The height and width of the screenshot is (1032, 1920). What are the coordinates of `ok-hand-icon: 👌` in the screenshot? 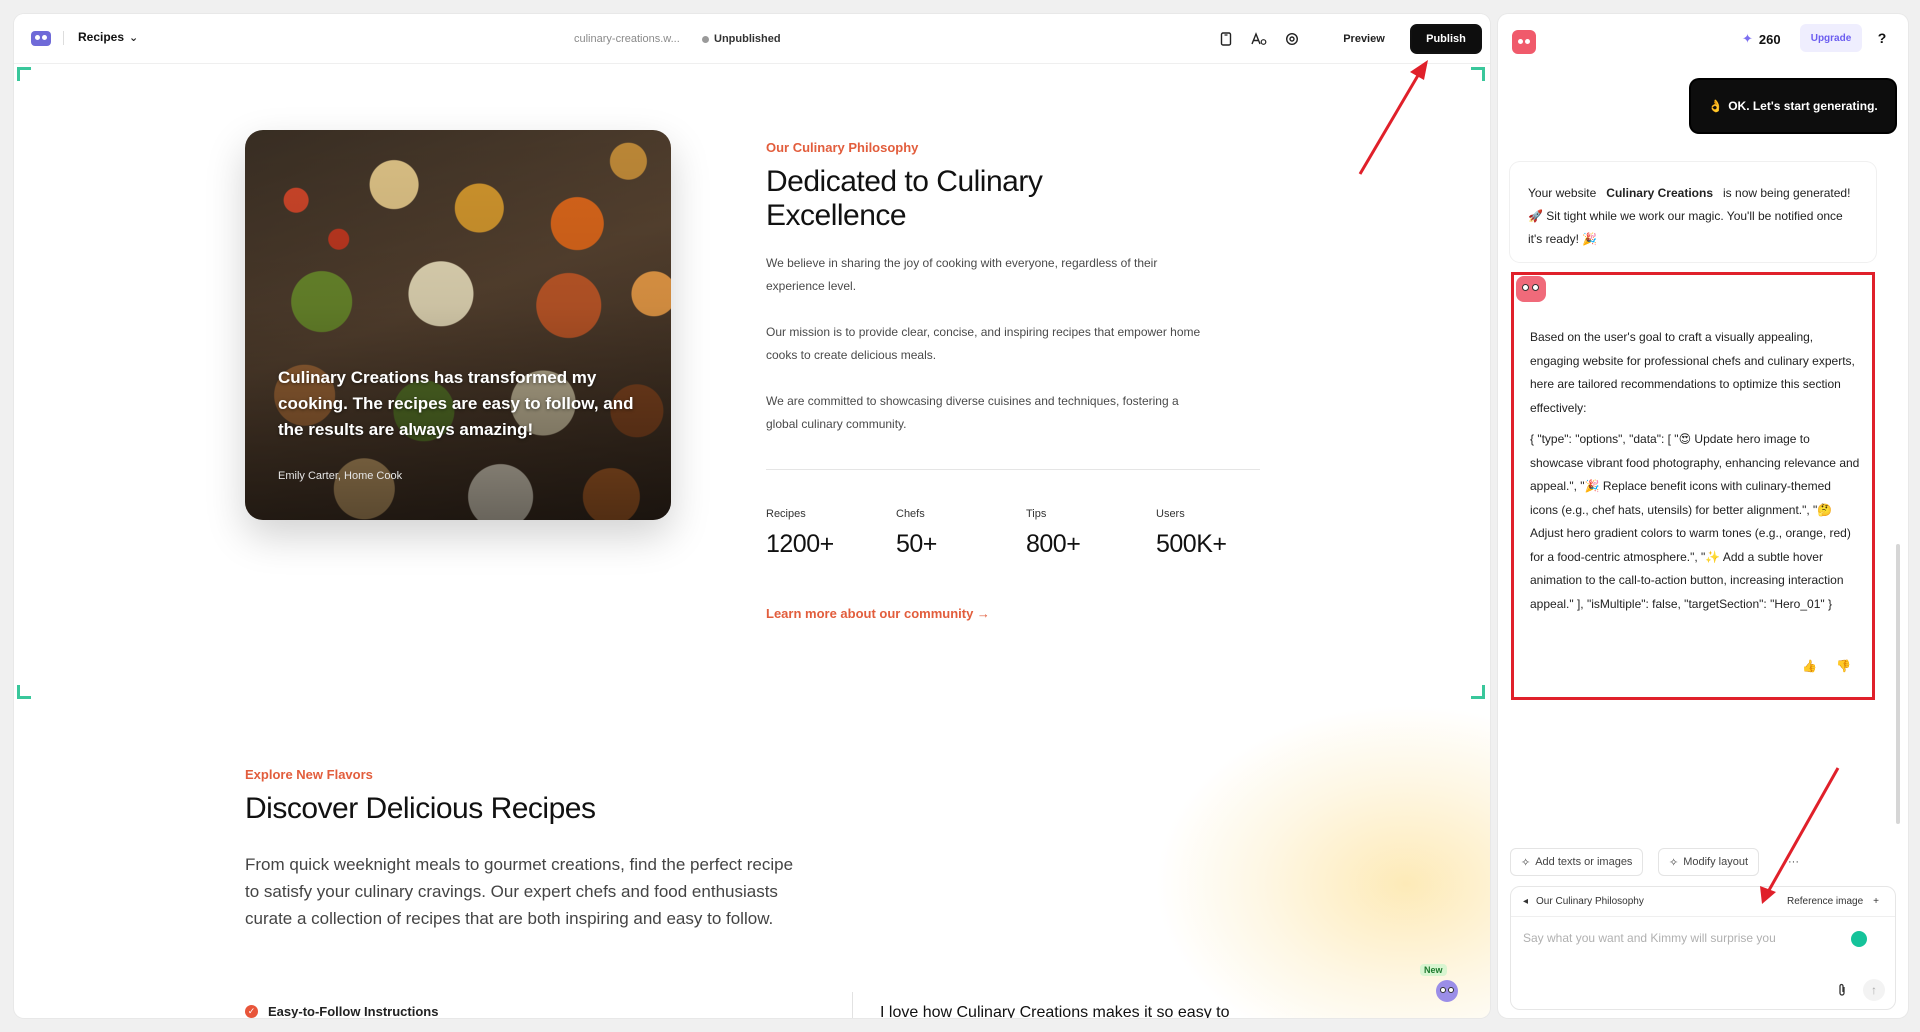 It's located at (1716, 106).